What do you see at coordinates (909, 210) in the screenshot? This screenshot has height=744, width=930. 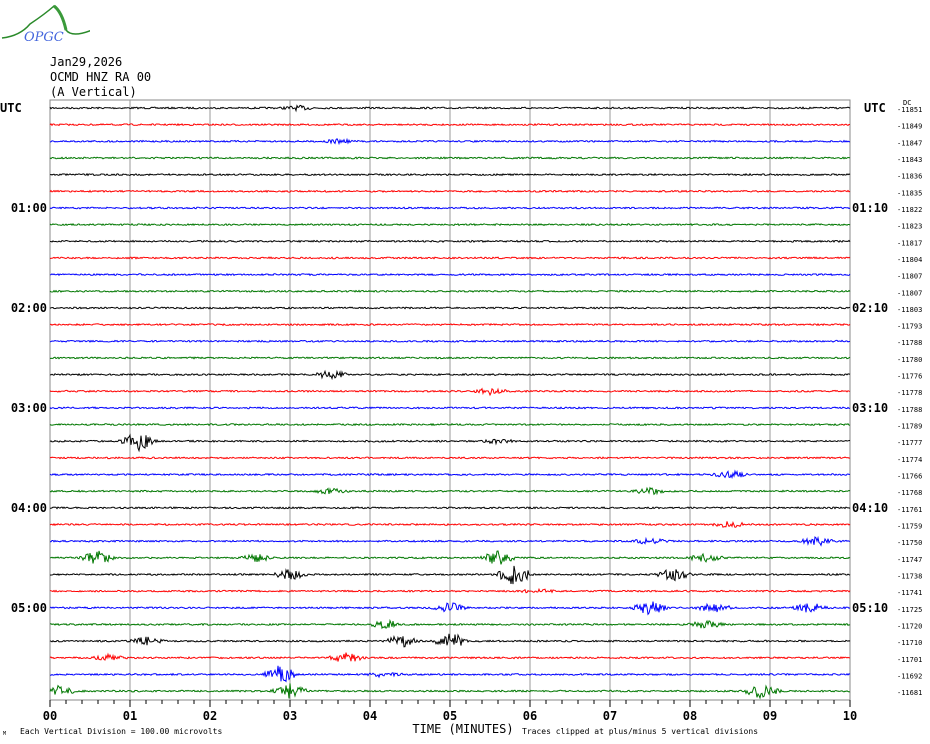 I see `dc-offset-label: -11822` at bounding box center [909, 210].